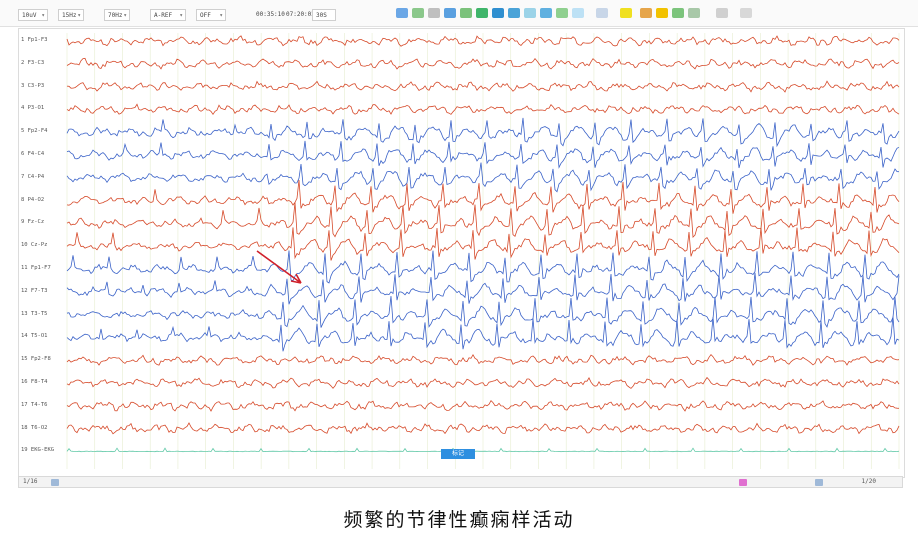  Describe the element at coordinates (418, 13) in the screenshot. I see `save-icon` at that location.